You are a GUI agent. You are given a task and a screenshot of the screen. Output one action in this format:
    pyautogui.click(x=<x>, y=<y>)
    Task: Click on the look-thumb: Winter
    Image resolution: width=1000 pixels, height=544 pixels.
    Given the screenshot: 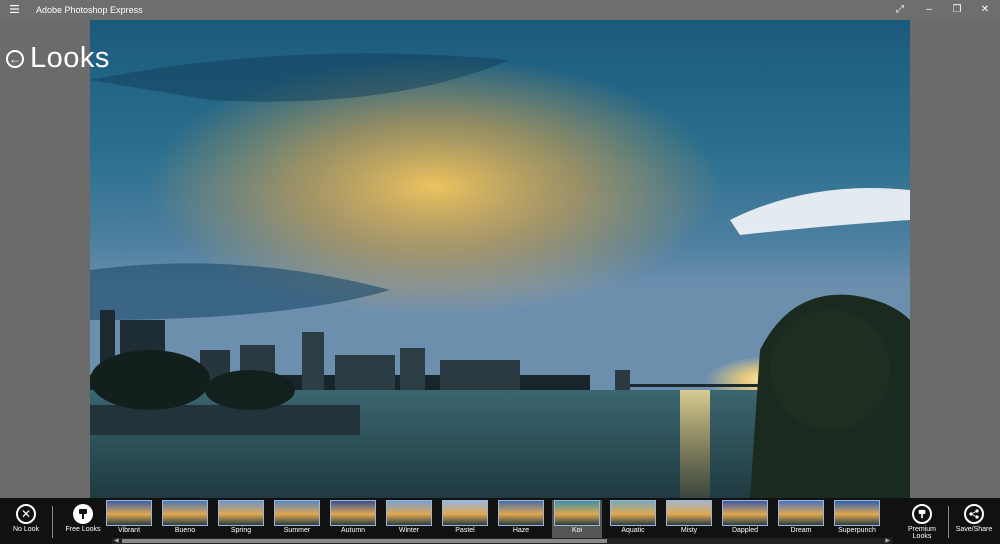 What is the action you would take?
    pyautogui.click(x=409, y=519)
    